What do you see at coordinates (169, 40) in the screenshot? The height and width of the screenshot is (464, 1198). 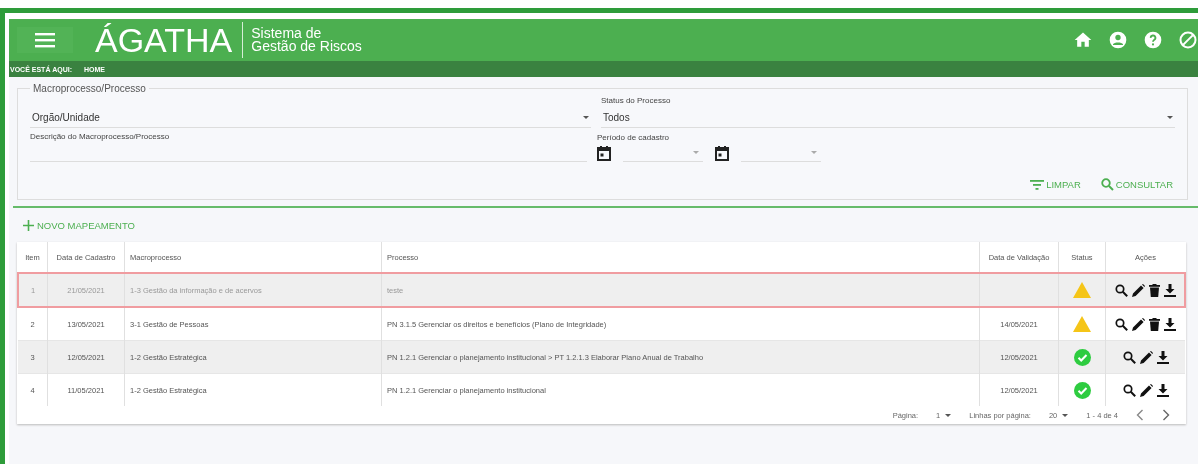 I see `logo: ÁGATHA` at bounding box center [169, 40].